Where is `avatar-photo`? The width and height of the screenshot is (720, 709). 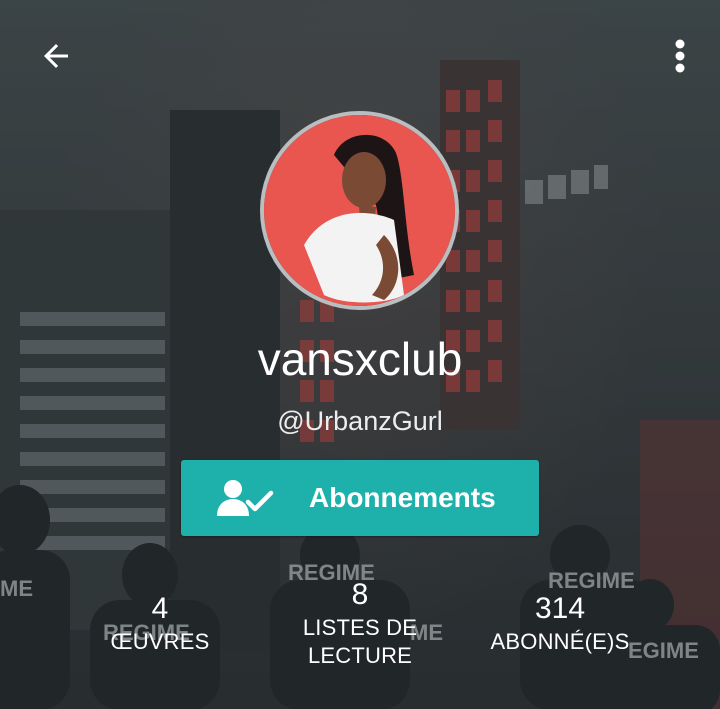 avatar-photo is located at coordinates (359, 210).